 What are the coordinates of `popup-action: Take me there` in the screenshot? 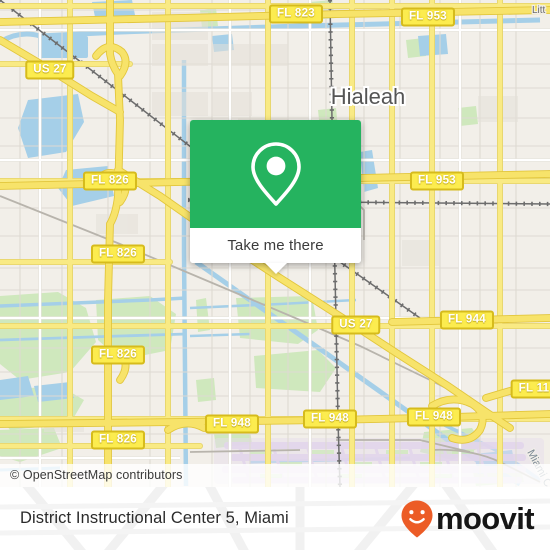 It's located at (275, 251).